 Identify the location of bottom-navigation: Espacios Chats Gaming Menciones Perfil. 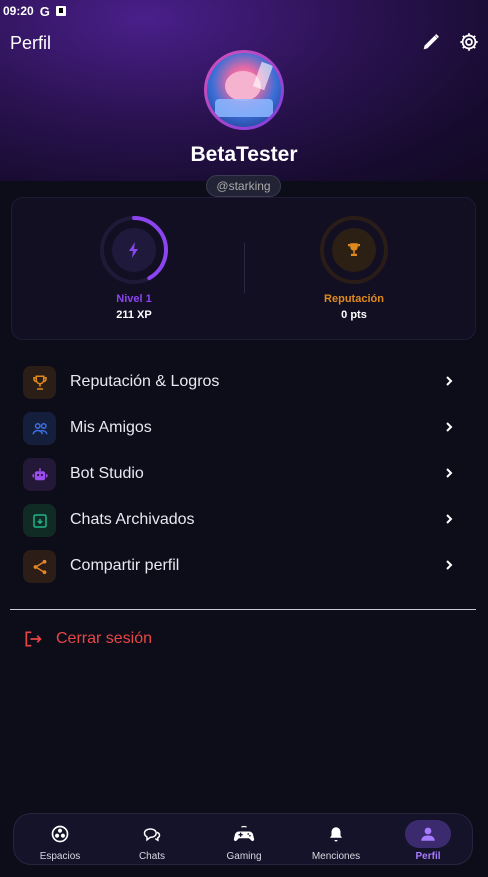
(243, 839).